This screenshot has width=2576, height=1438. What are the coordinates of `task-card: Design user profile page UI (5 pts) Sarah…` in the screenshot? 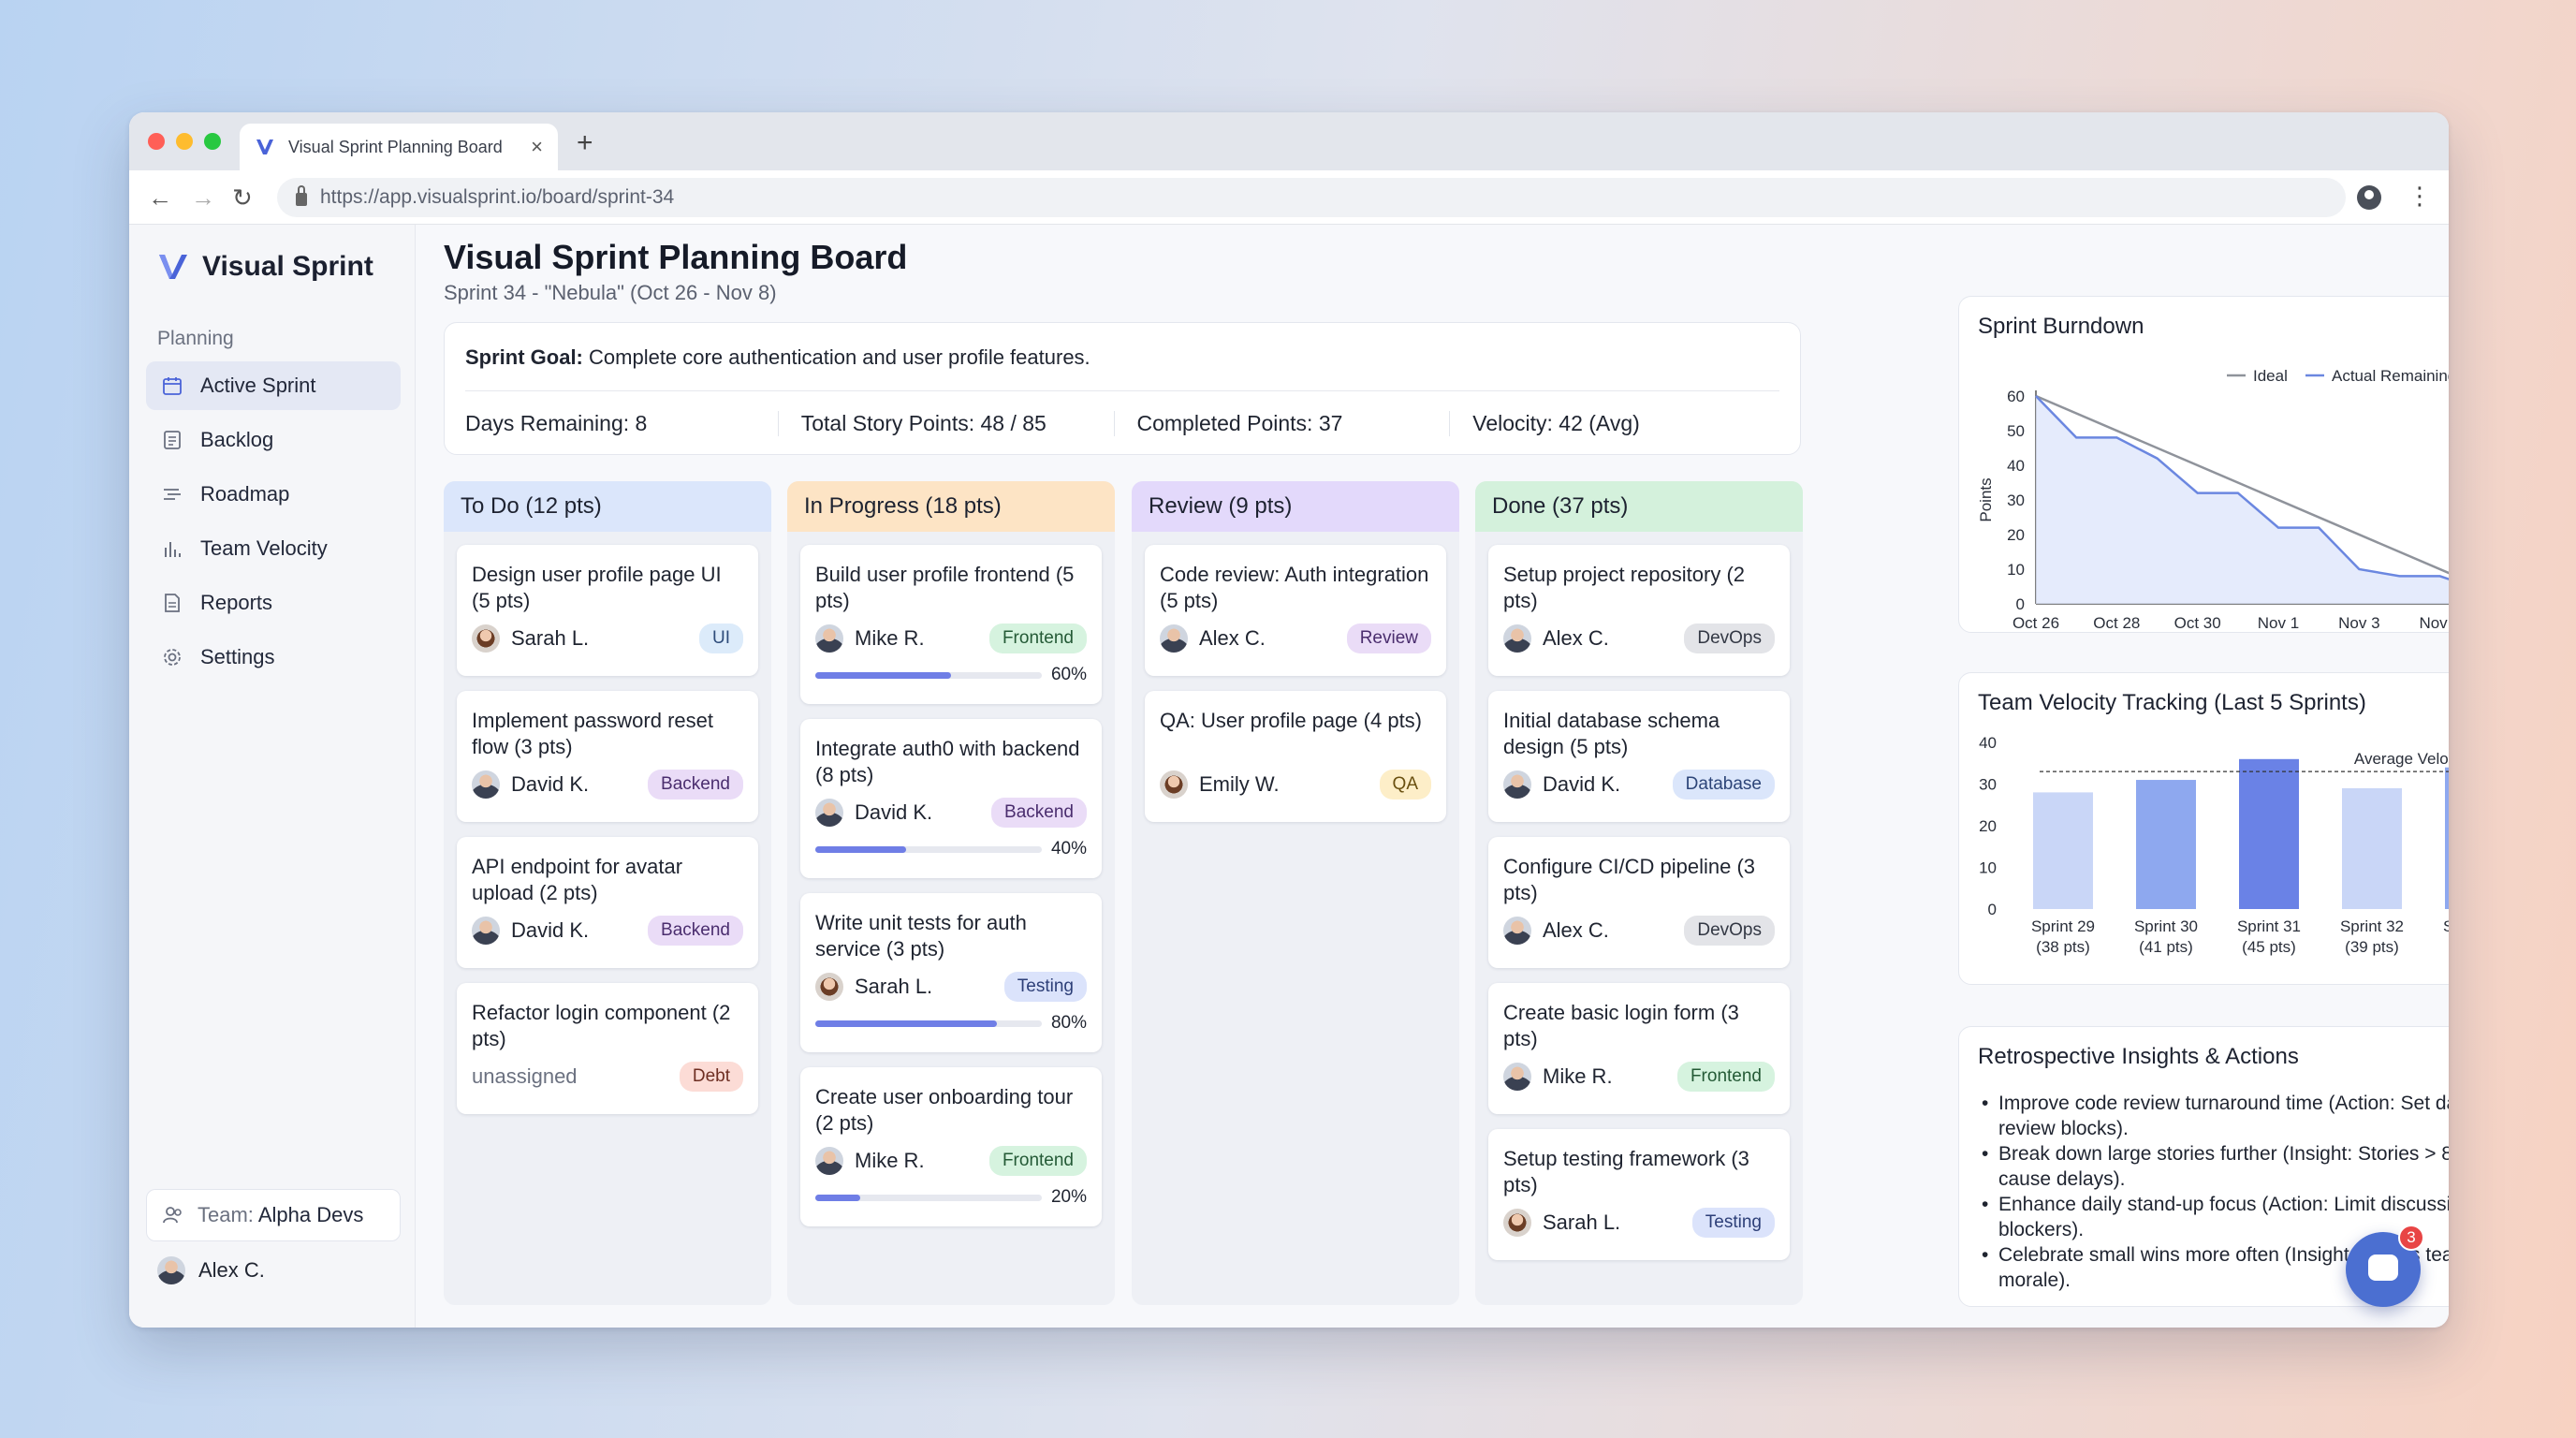 It's located at (607, 610).